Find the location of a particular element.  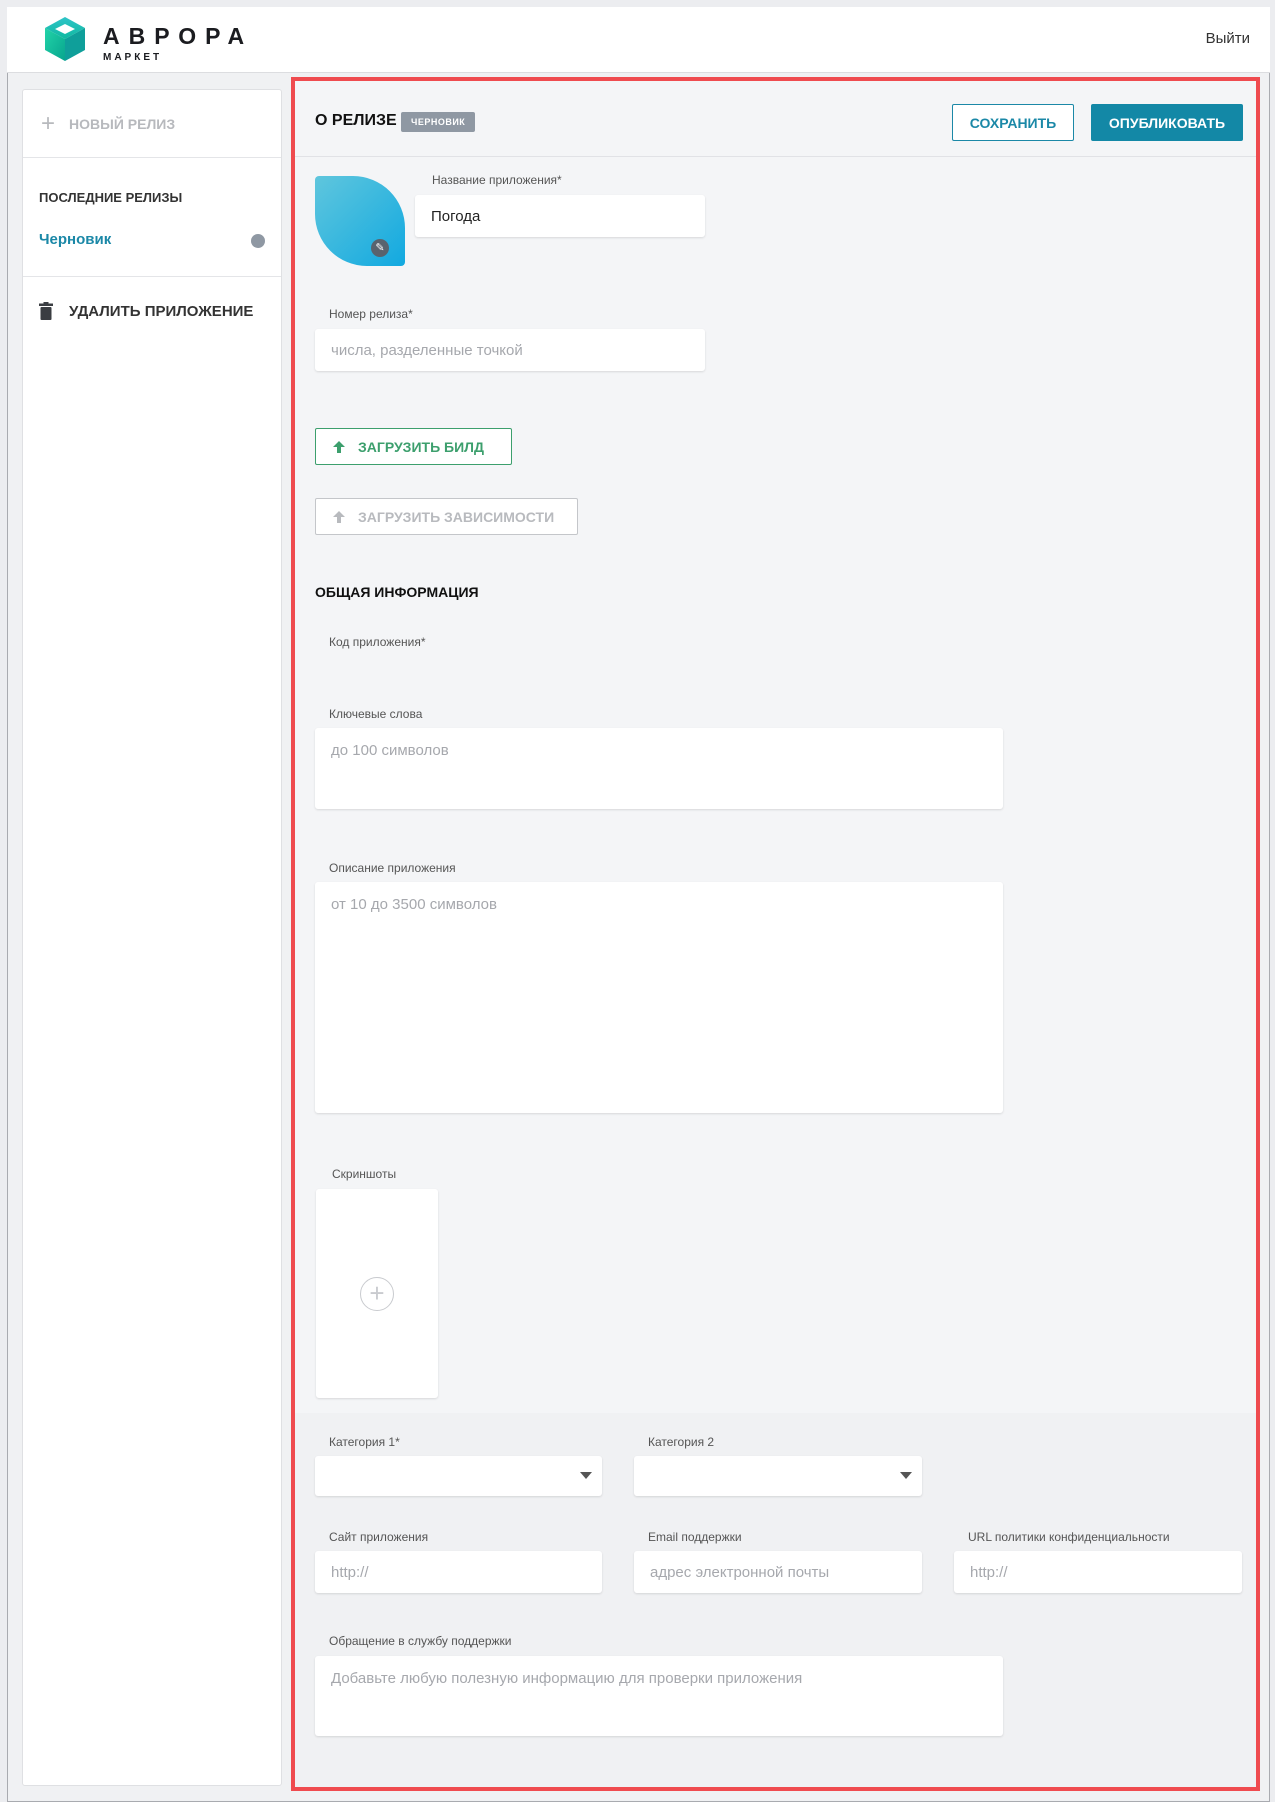

status-badge: ЧЕРНОВИК is located at coordinates (438, 122).